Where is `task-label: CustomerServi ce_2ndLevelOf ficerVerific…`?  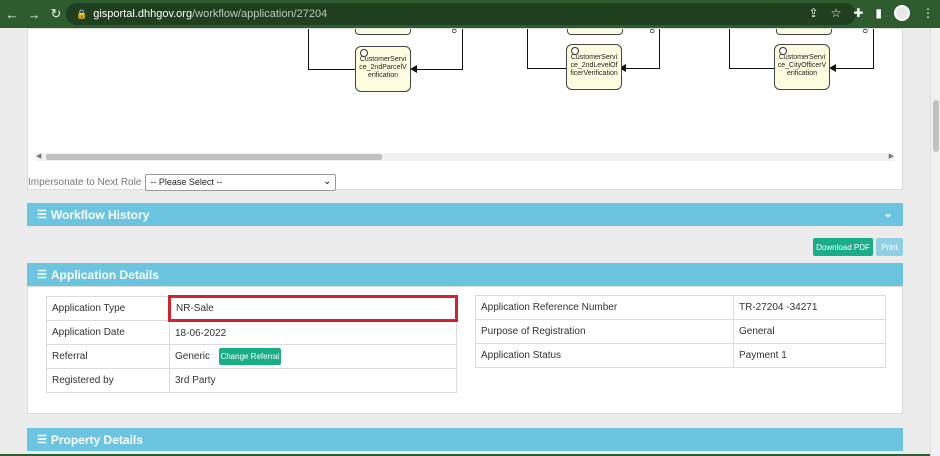
task-label: CustomerServi ce_2ndLevelOf ficerVerific… is located at coordinates (594, 65).